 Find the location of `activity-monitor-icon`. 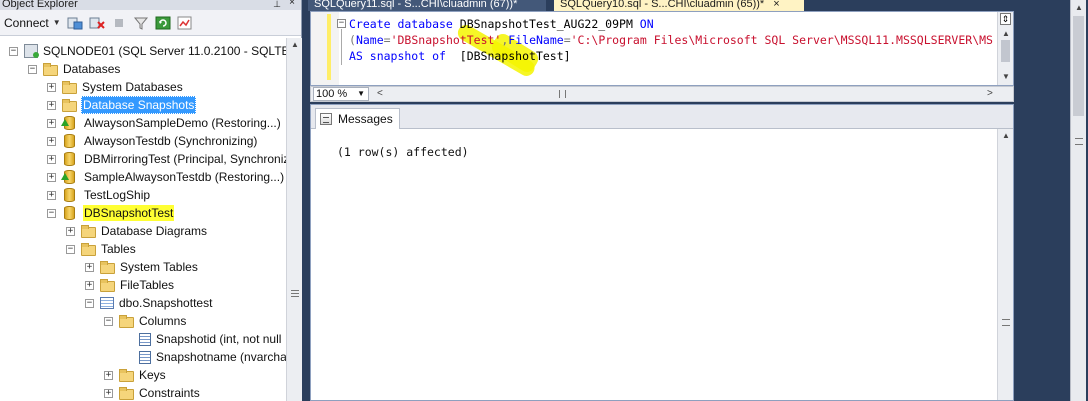

activity-monitor-icon is located at coordinates (185, 23).